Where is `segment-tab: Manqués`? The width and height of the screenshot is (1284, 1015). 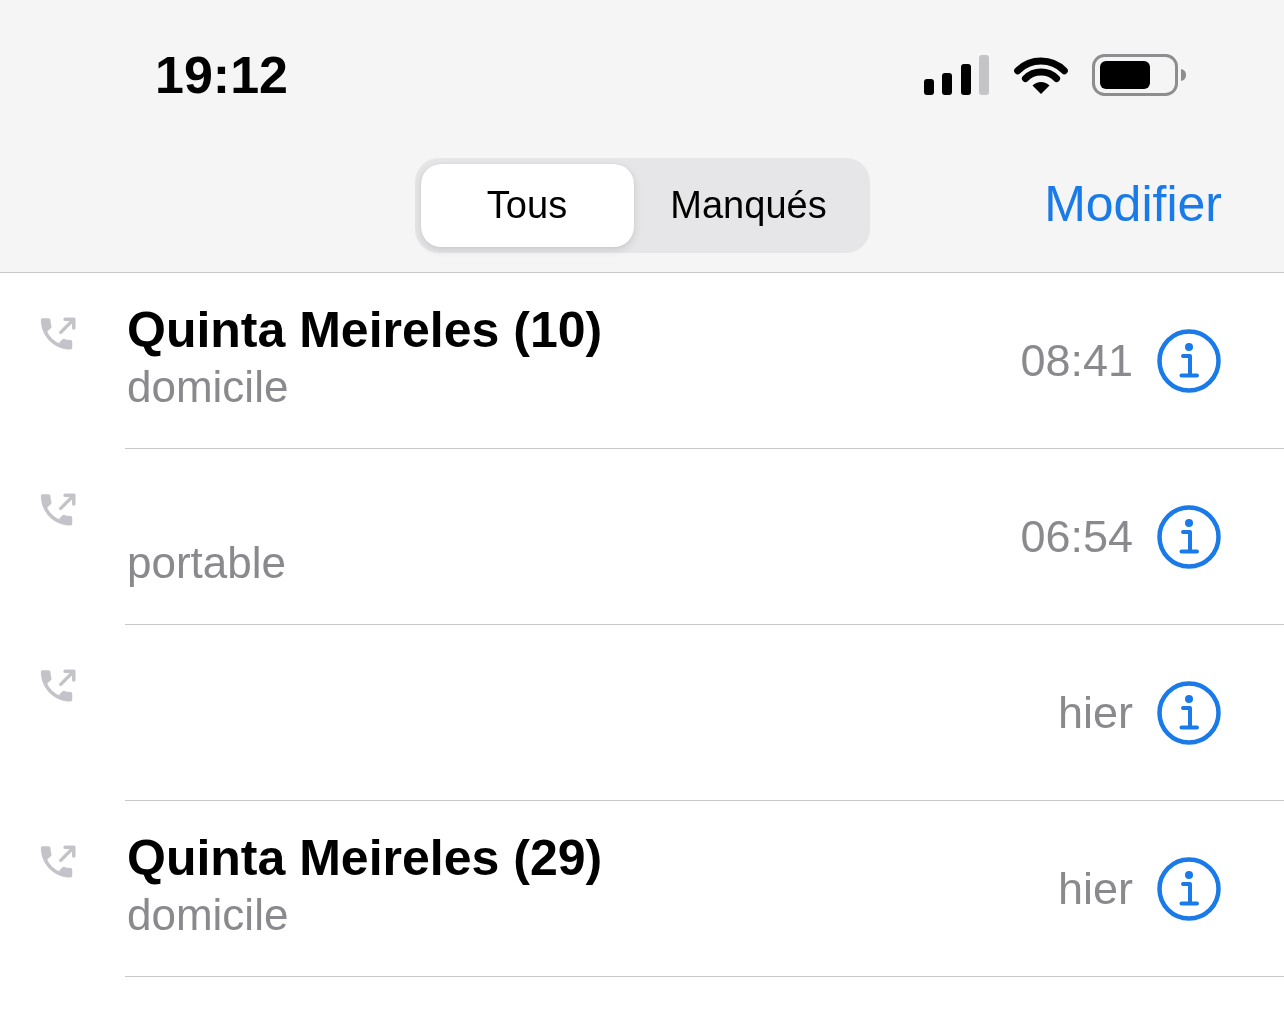 segment-tab: Manqués is located at coordinates (748, 205).